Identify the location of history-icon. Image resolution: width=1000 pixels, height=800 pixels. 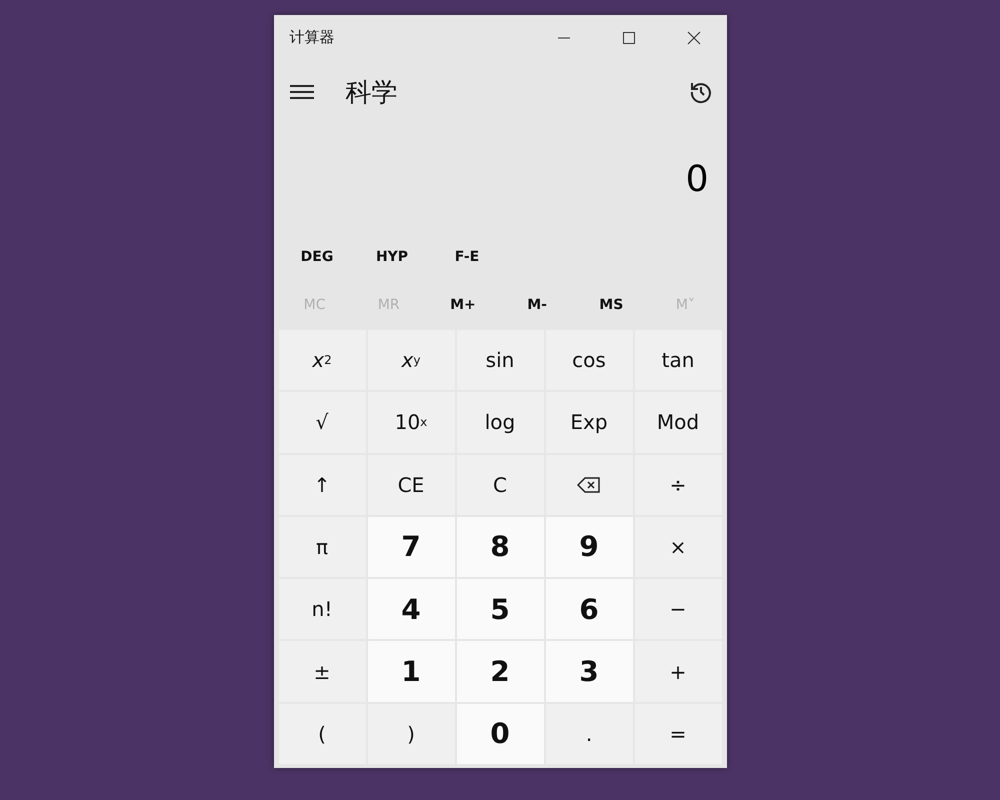
(700, 92).